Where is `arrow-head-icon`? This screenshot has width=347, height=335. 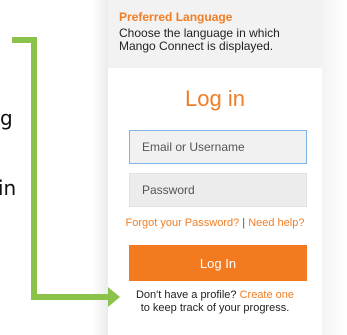
arrow-head-icon is located at coordinates (114, 297).